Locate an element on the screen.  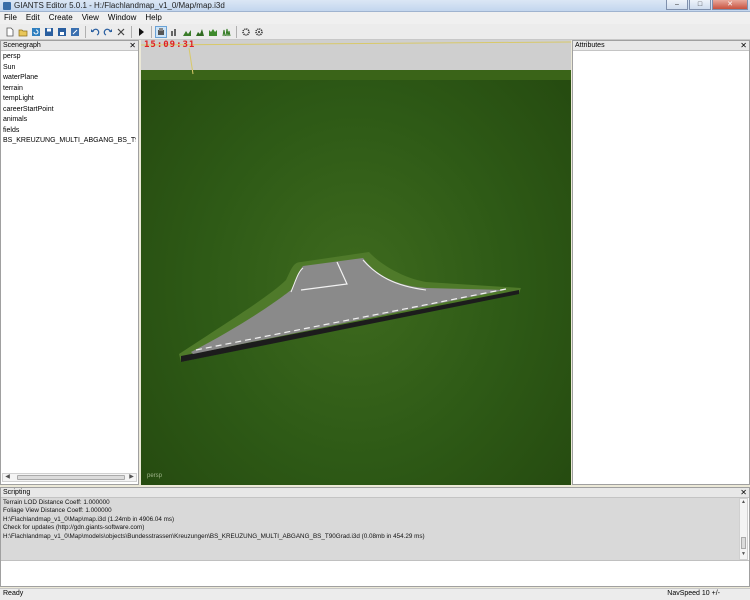
scripting-header: Scripting ✕ is located at coordinates (375, 493).